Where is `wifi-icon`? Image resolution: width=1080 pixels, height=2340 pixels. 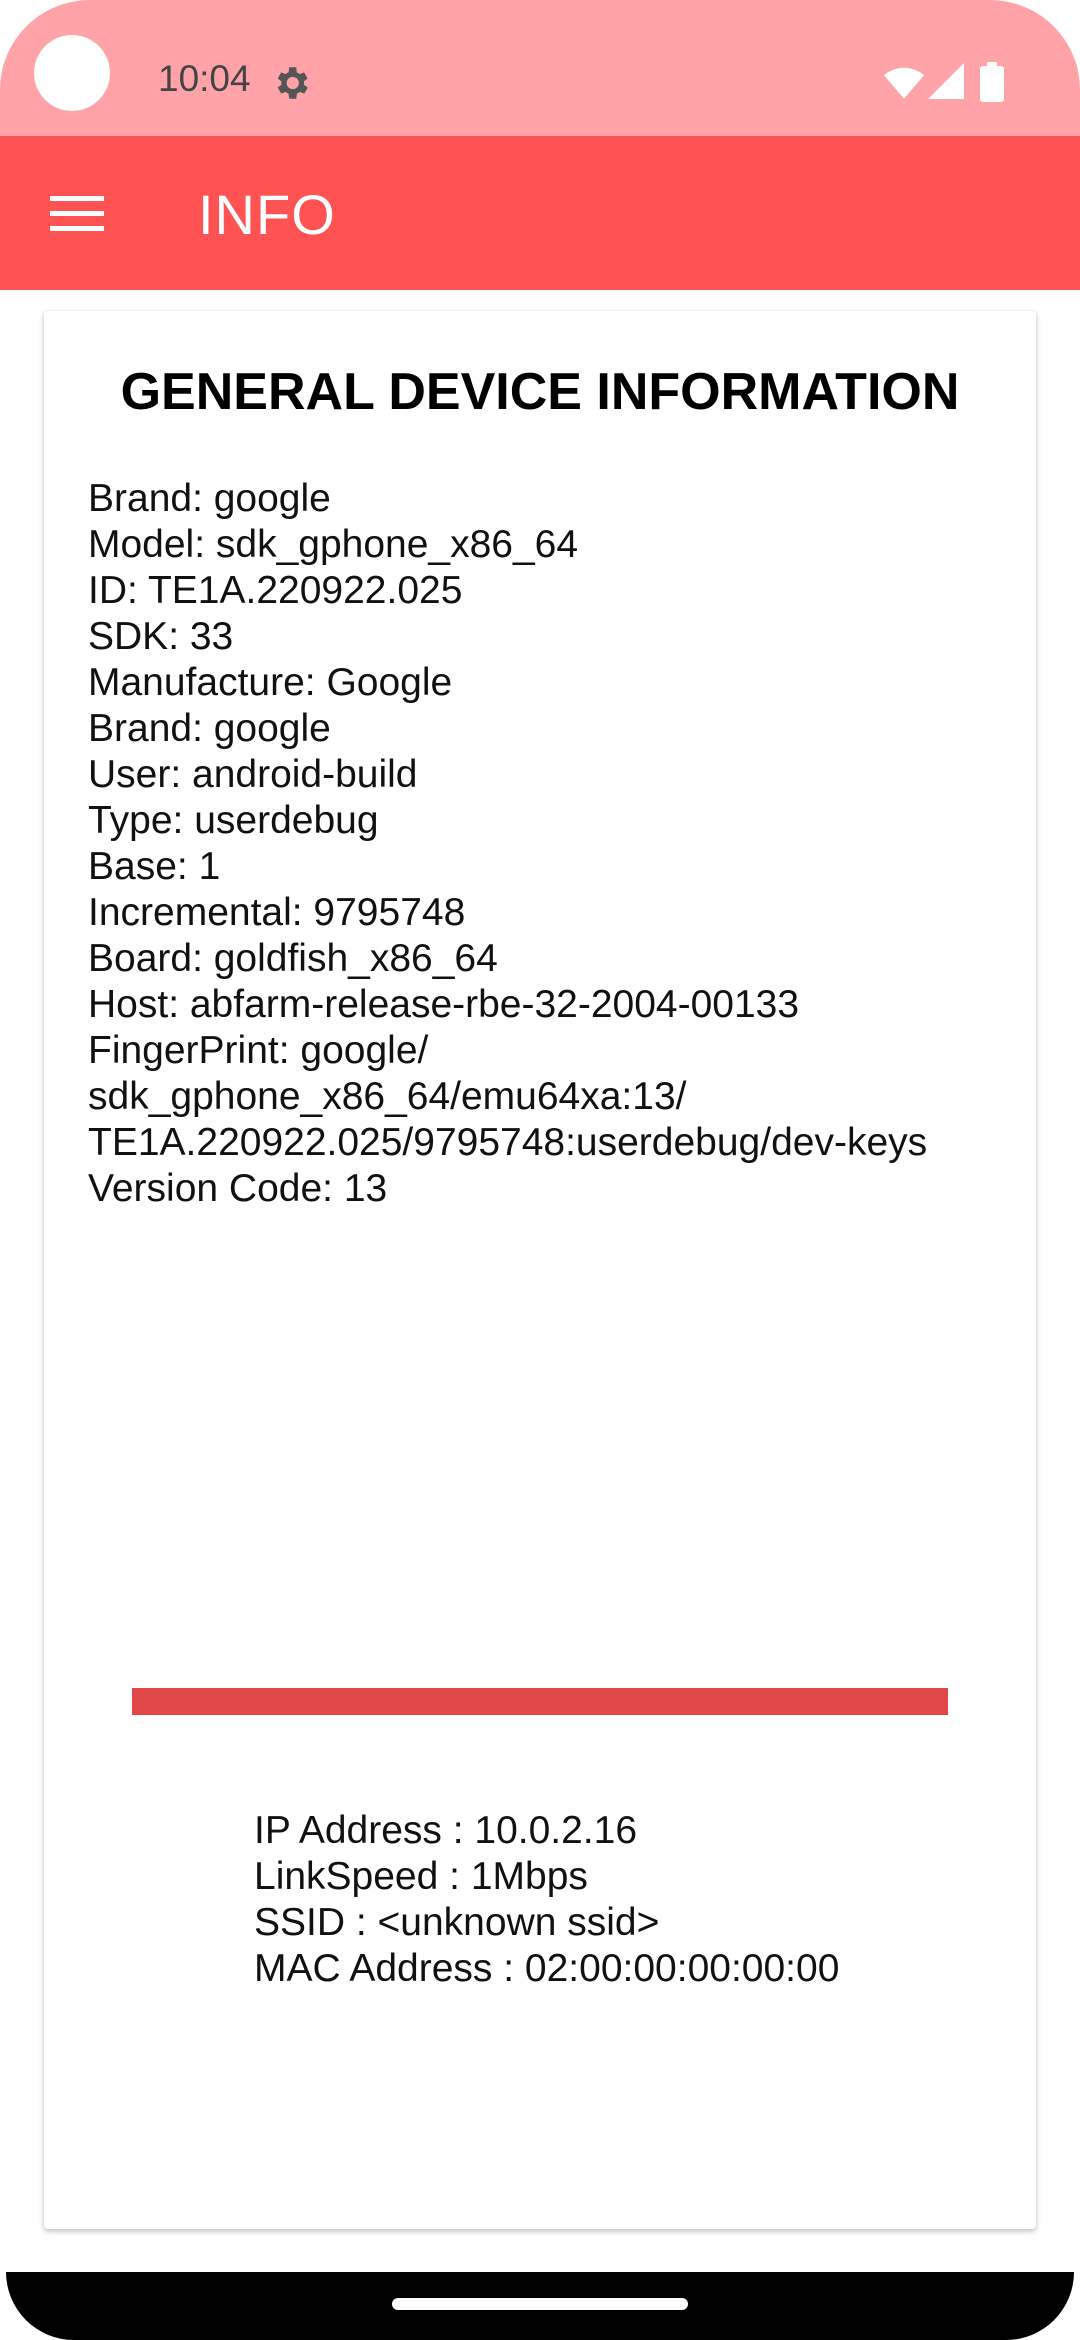 wifi-icon is located at coordinates (904, 83).